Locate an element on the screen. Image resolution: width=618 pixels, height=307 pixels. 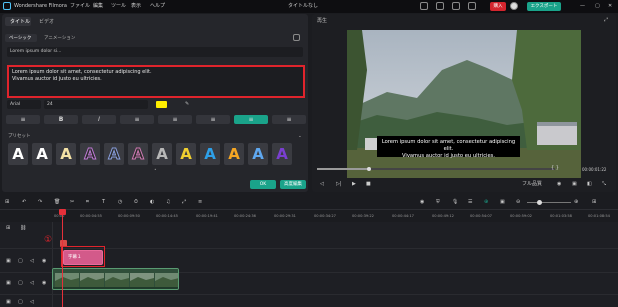
export-button: エクスポート is located at coordinates (544, 6).